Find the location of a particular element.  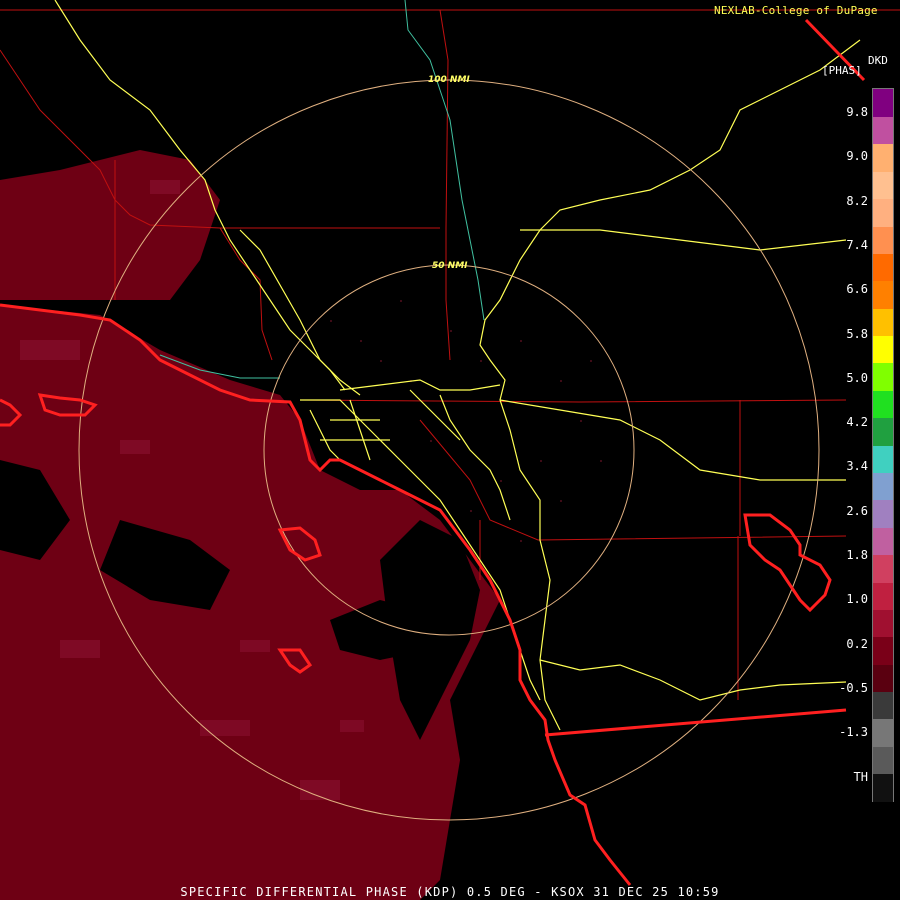

legend-tick-label: TH is located at coordinates (860, 776).